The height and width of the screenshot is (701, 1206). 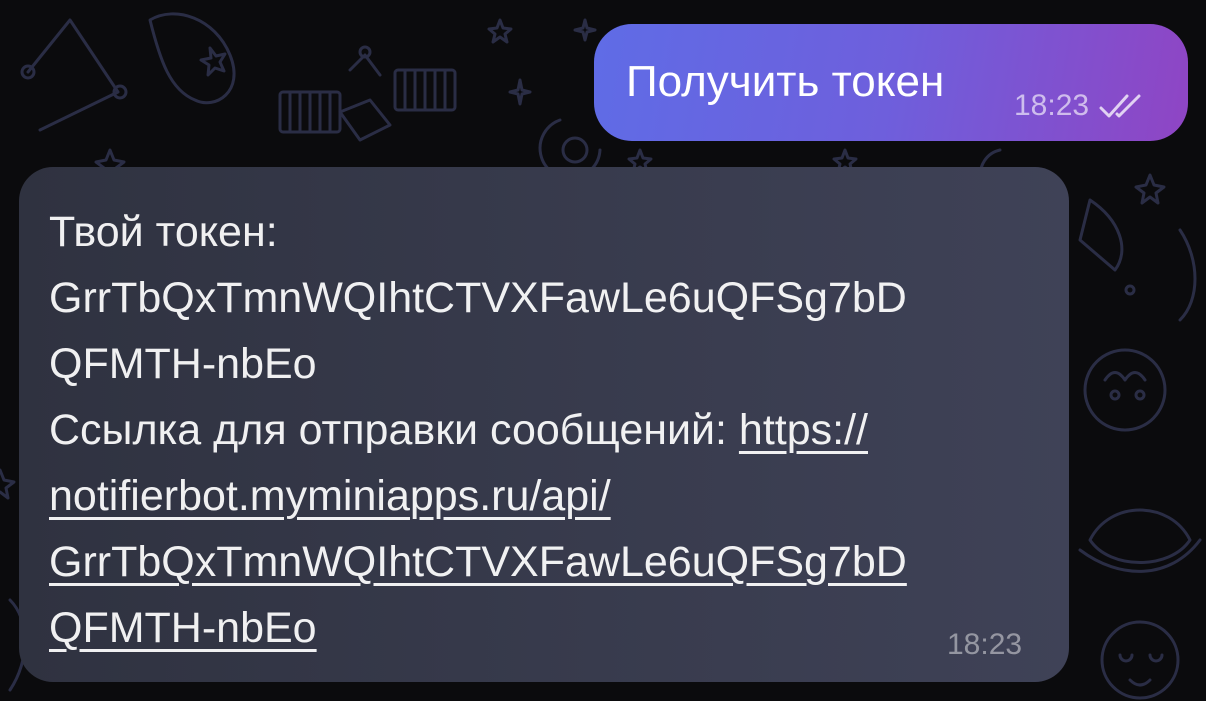 I want to click on incoming-message-time: 18:23, so click(x=985, y=644).